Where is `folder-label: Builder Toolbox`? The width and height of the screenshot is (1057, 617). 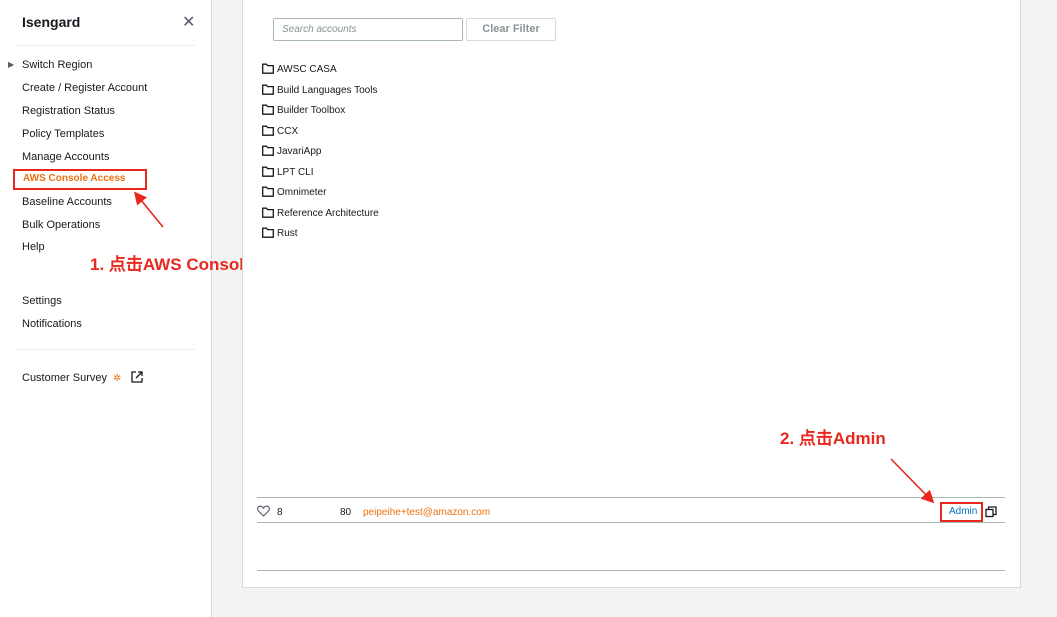
folder-label: Builder Toolbox is located at coordinates (311, 110).